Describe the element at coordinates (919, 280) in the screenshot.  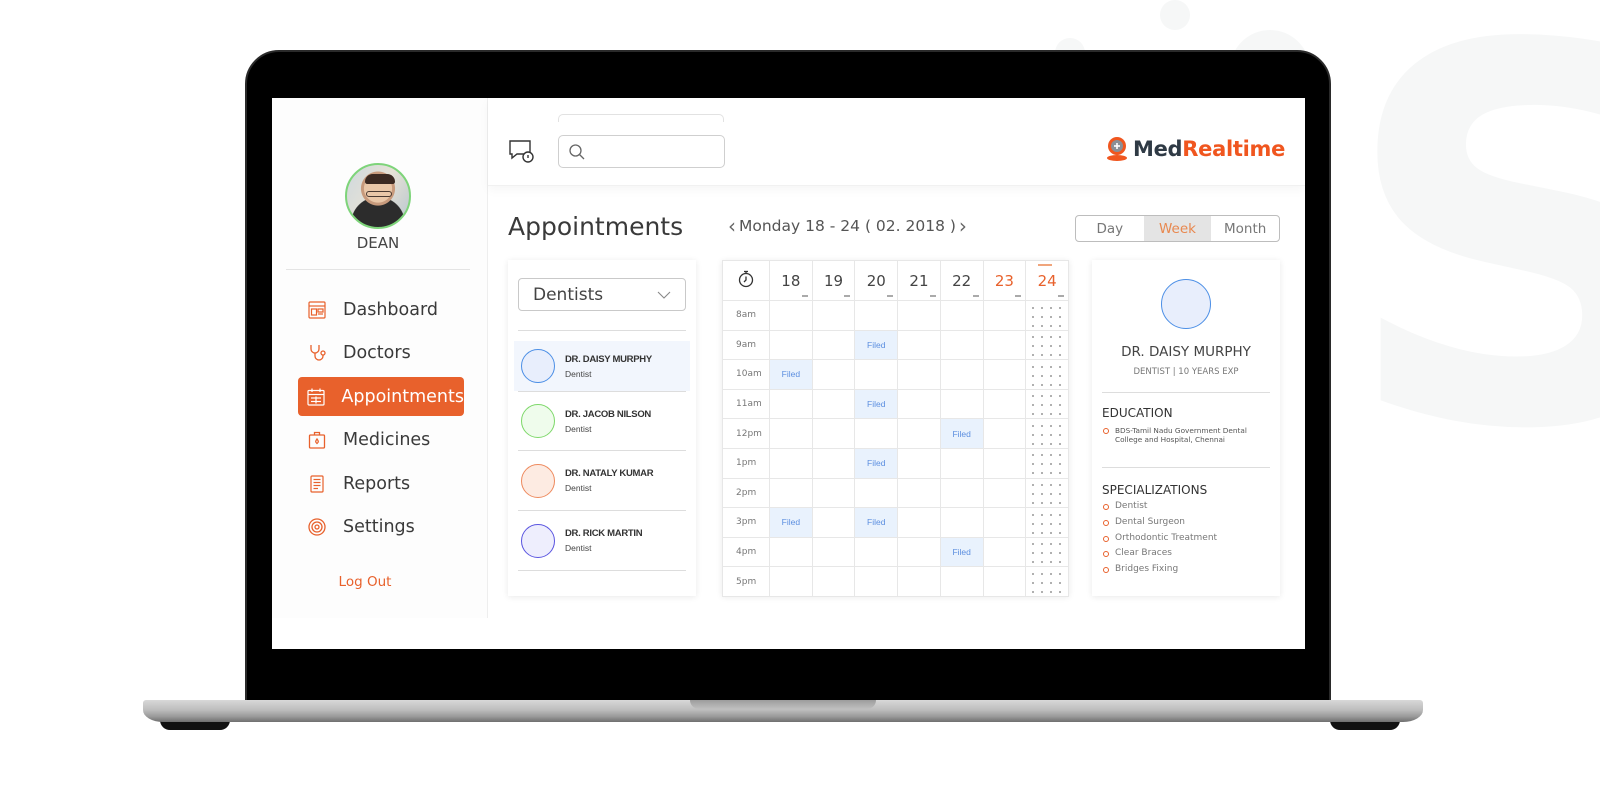
I see `day-header: 21` at that location.